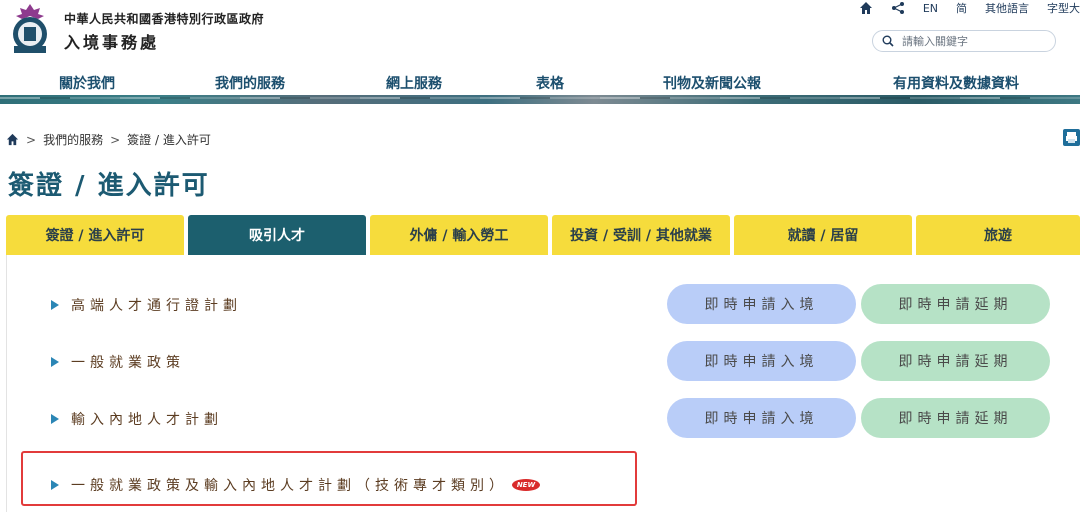 The height and width of the screenshot is (512, 1080). I want to click on scheme-label: 一般就業政策, so click(128, 362).